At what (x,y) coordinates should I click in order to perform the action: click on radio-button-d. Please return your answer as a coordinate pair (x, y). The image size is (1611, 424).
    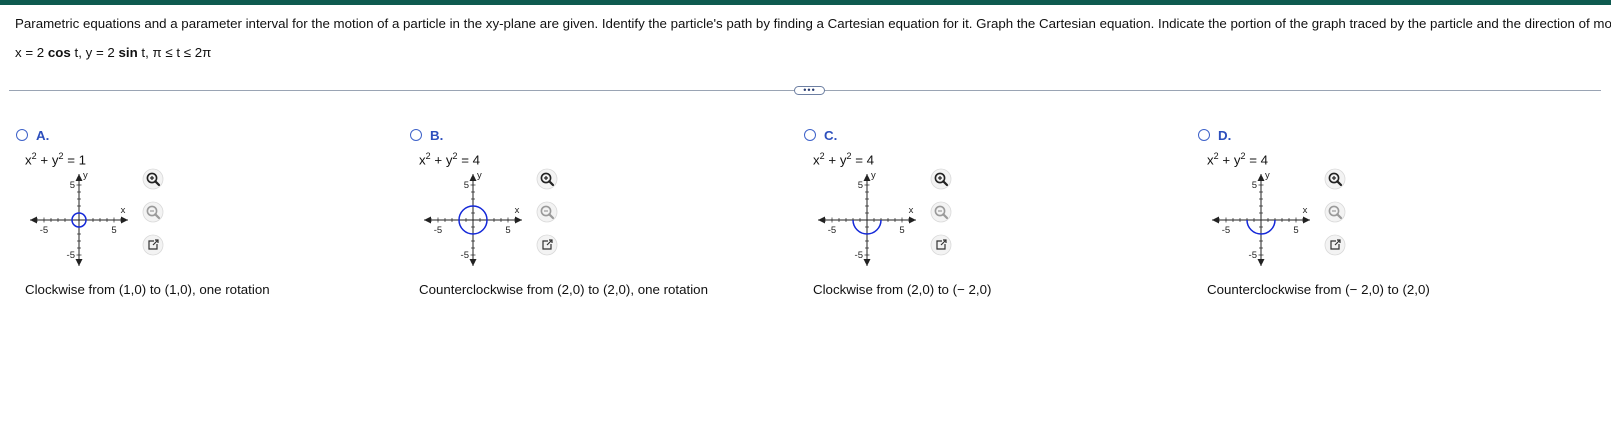
    Looking at the image, I should click on (1204, 135).